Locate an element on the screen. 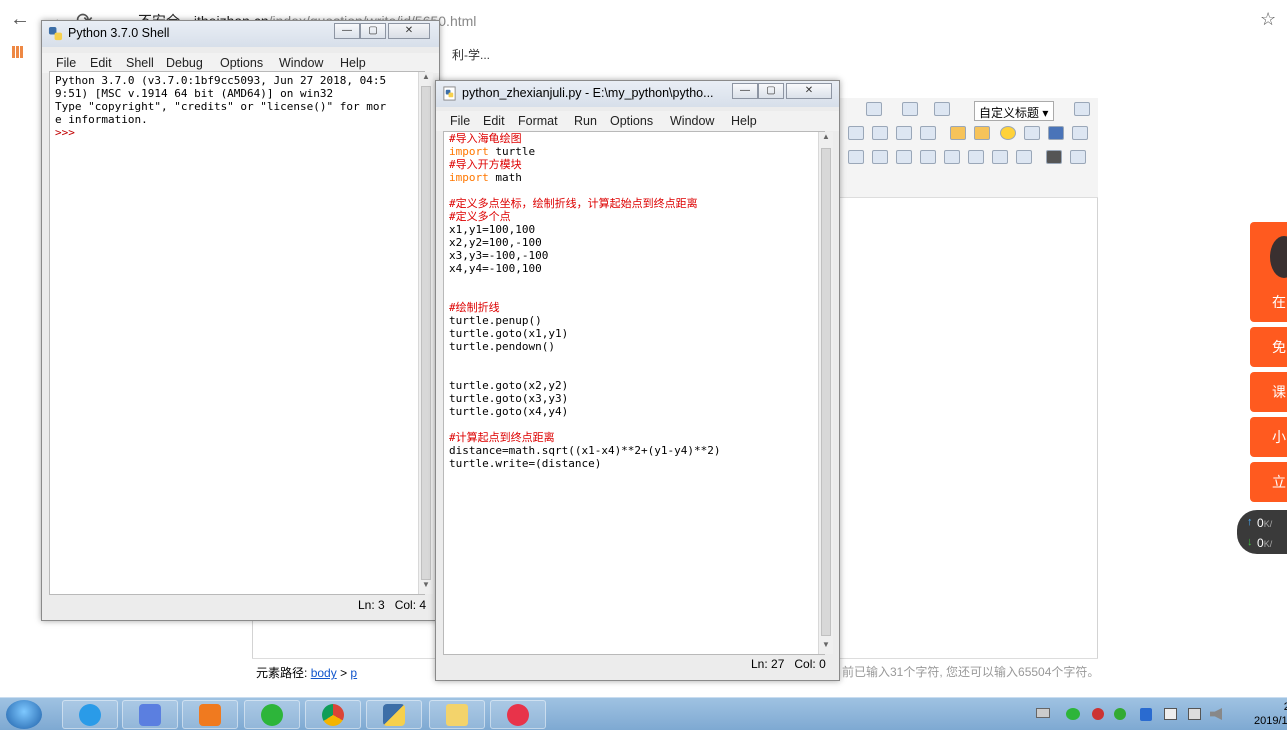 This screenshot has width=1287, height=730. immediate-button: 立 is located at coordinates (1268, 482).